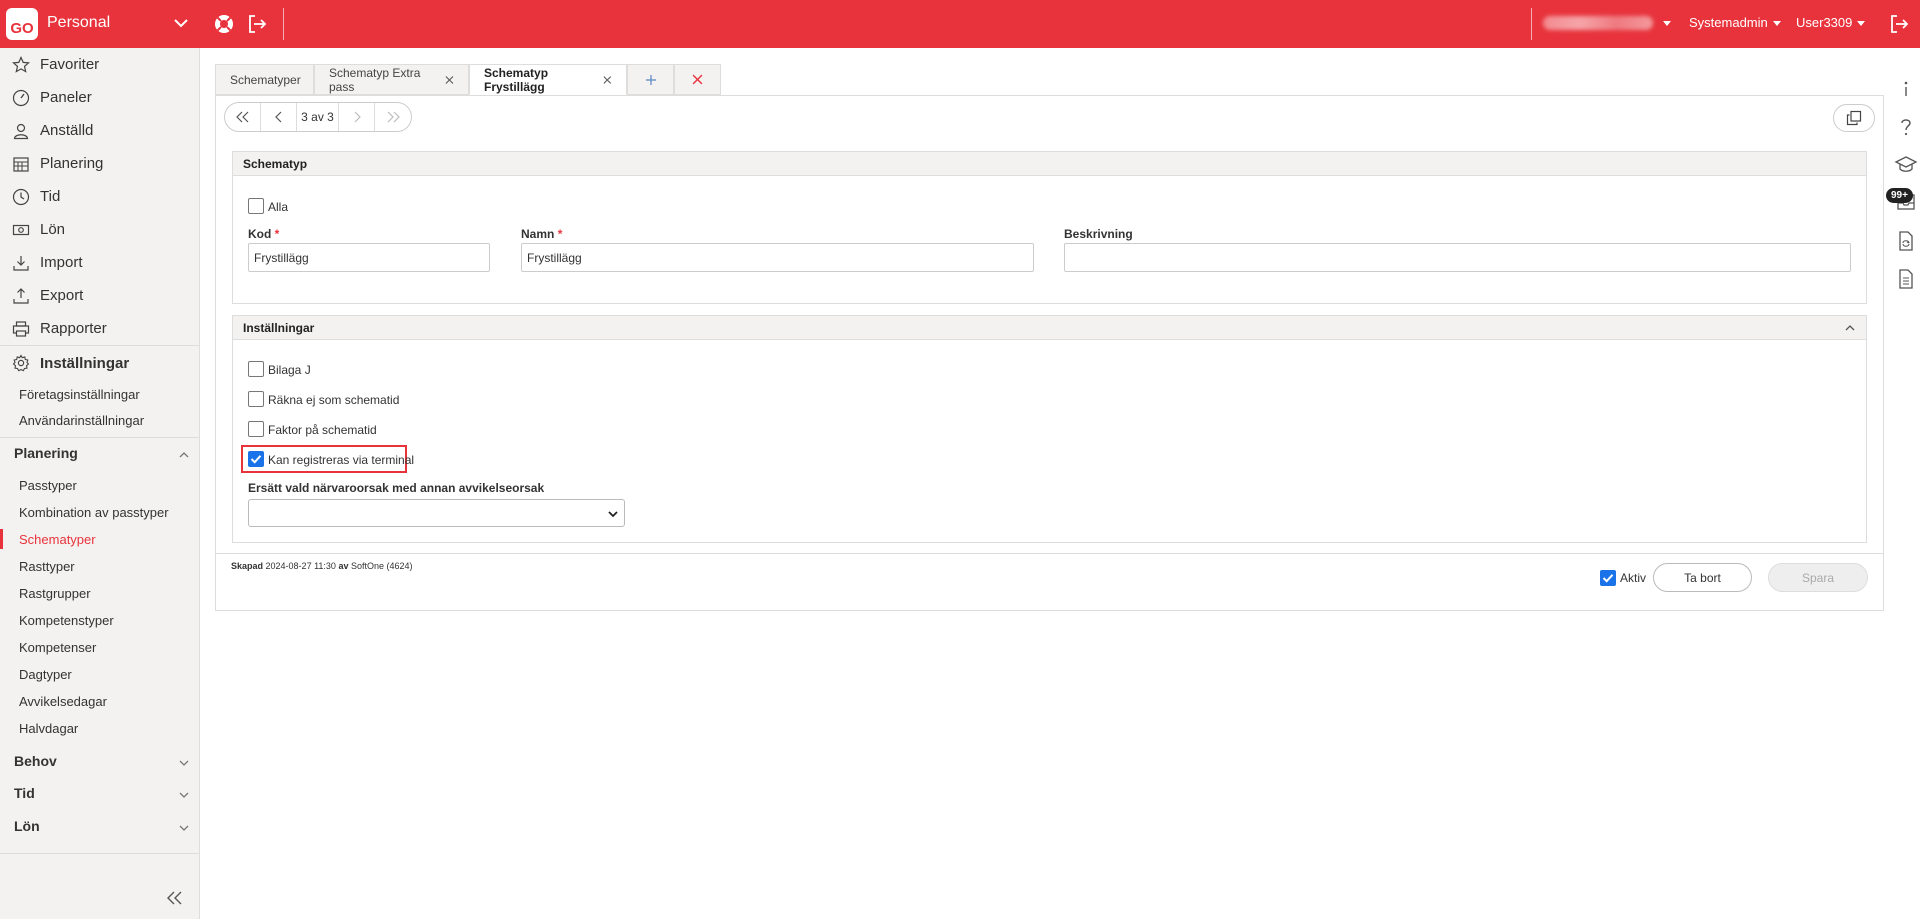 The image size is (1920, 919). I want to click on sidebar-item-label: Export, so click(62, 295).